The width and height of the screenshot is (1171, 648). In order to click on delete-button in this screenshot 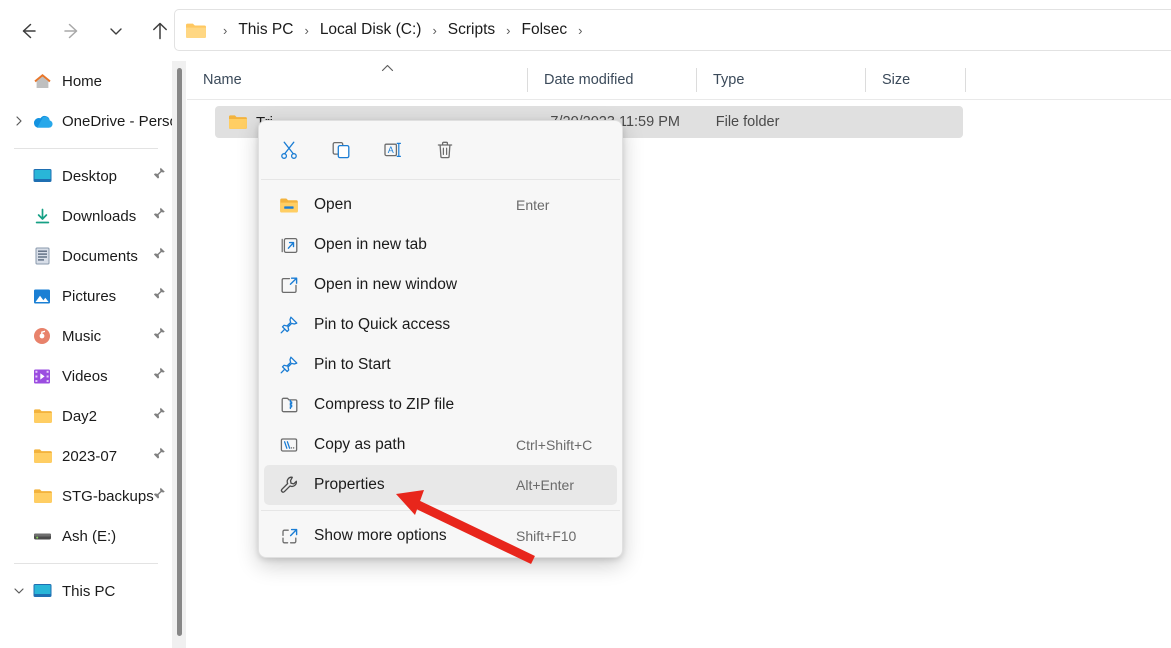, I will do `click(445, 150)`.